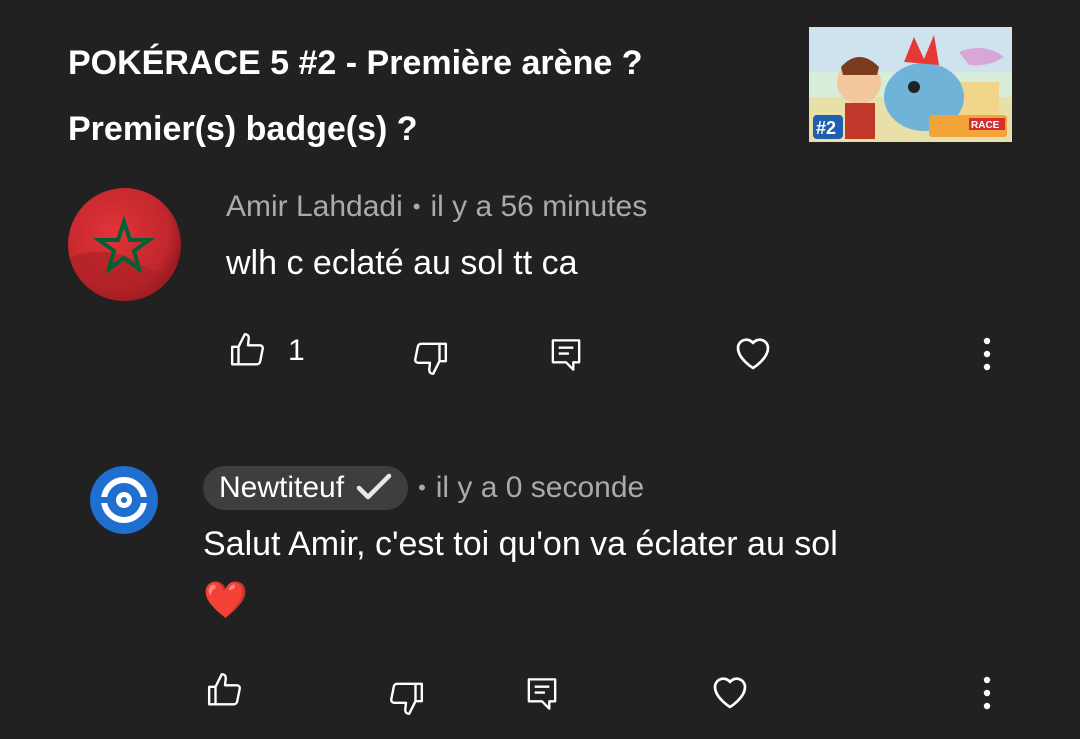 This screenshot has height=739, width=1080. Describe the element at coordinates (910, 84) in the screenshot. I see `video-thumbnail: #2 RACE` at that location.